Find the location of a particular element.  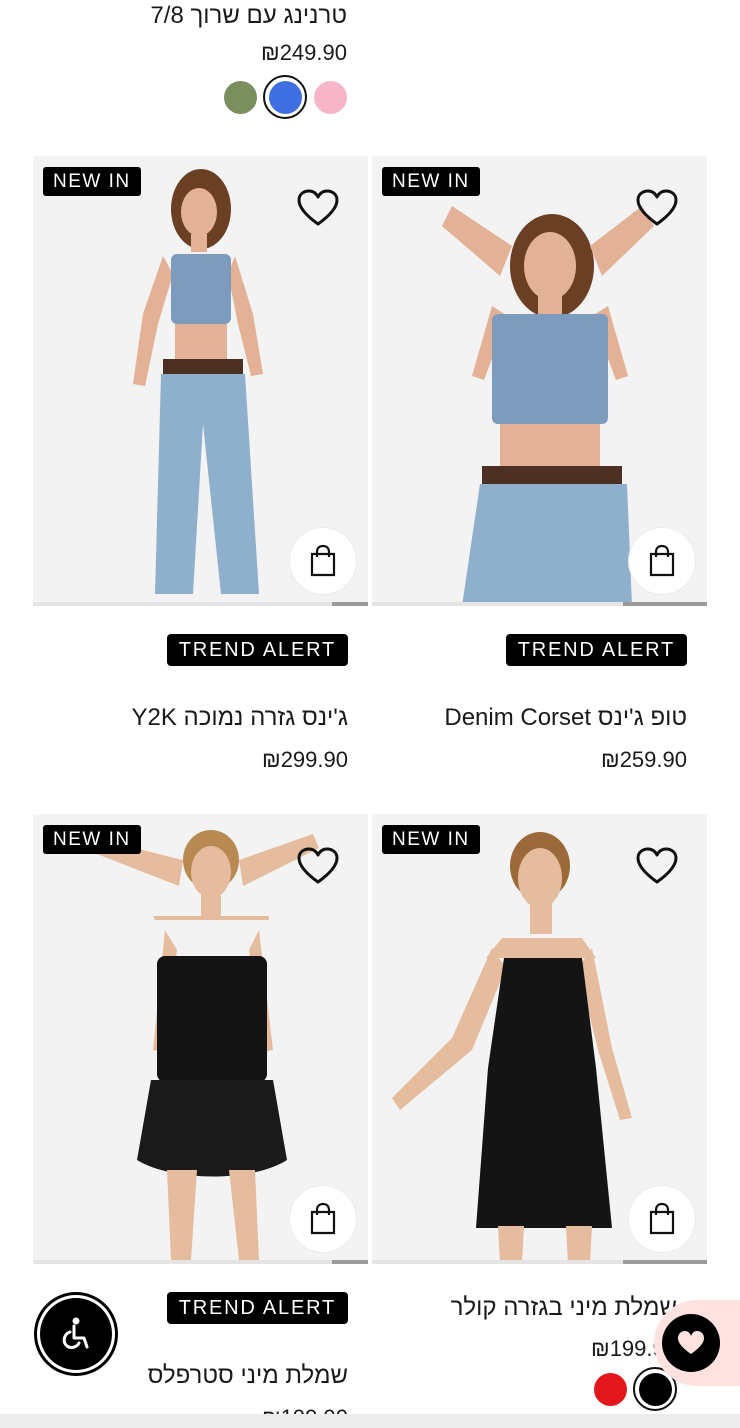

top-product-swatches is located at coordinates (285, 97).